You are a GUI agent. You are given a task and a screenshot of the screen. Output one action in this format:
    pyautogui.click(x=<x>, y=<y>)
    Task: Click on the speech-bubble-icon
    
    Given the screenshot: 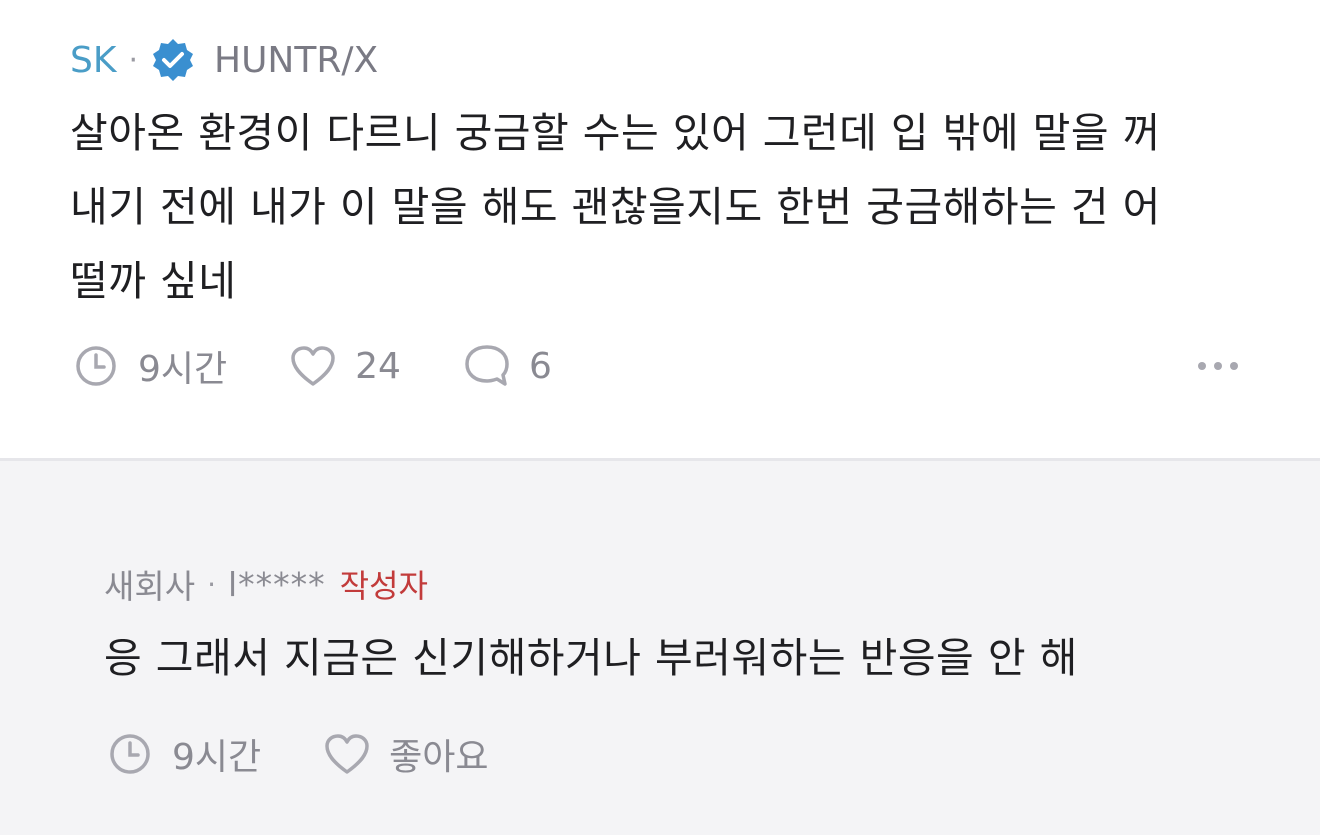 What is the action you would take?
    pyautogui.click(x=487, y=366)
    